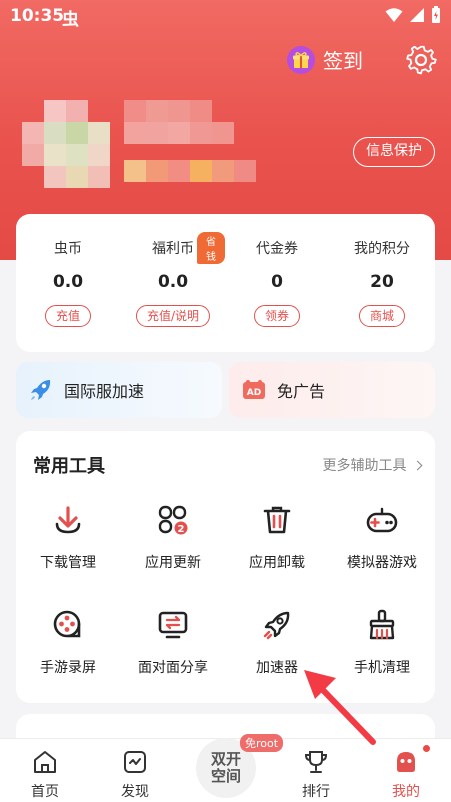  What do you see at coordinates (70, 20) in the screenshot?
I see `status-app-icon: 虫` at bounding box center [70, 20].